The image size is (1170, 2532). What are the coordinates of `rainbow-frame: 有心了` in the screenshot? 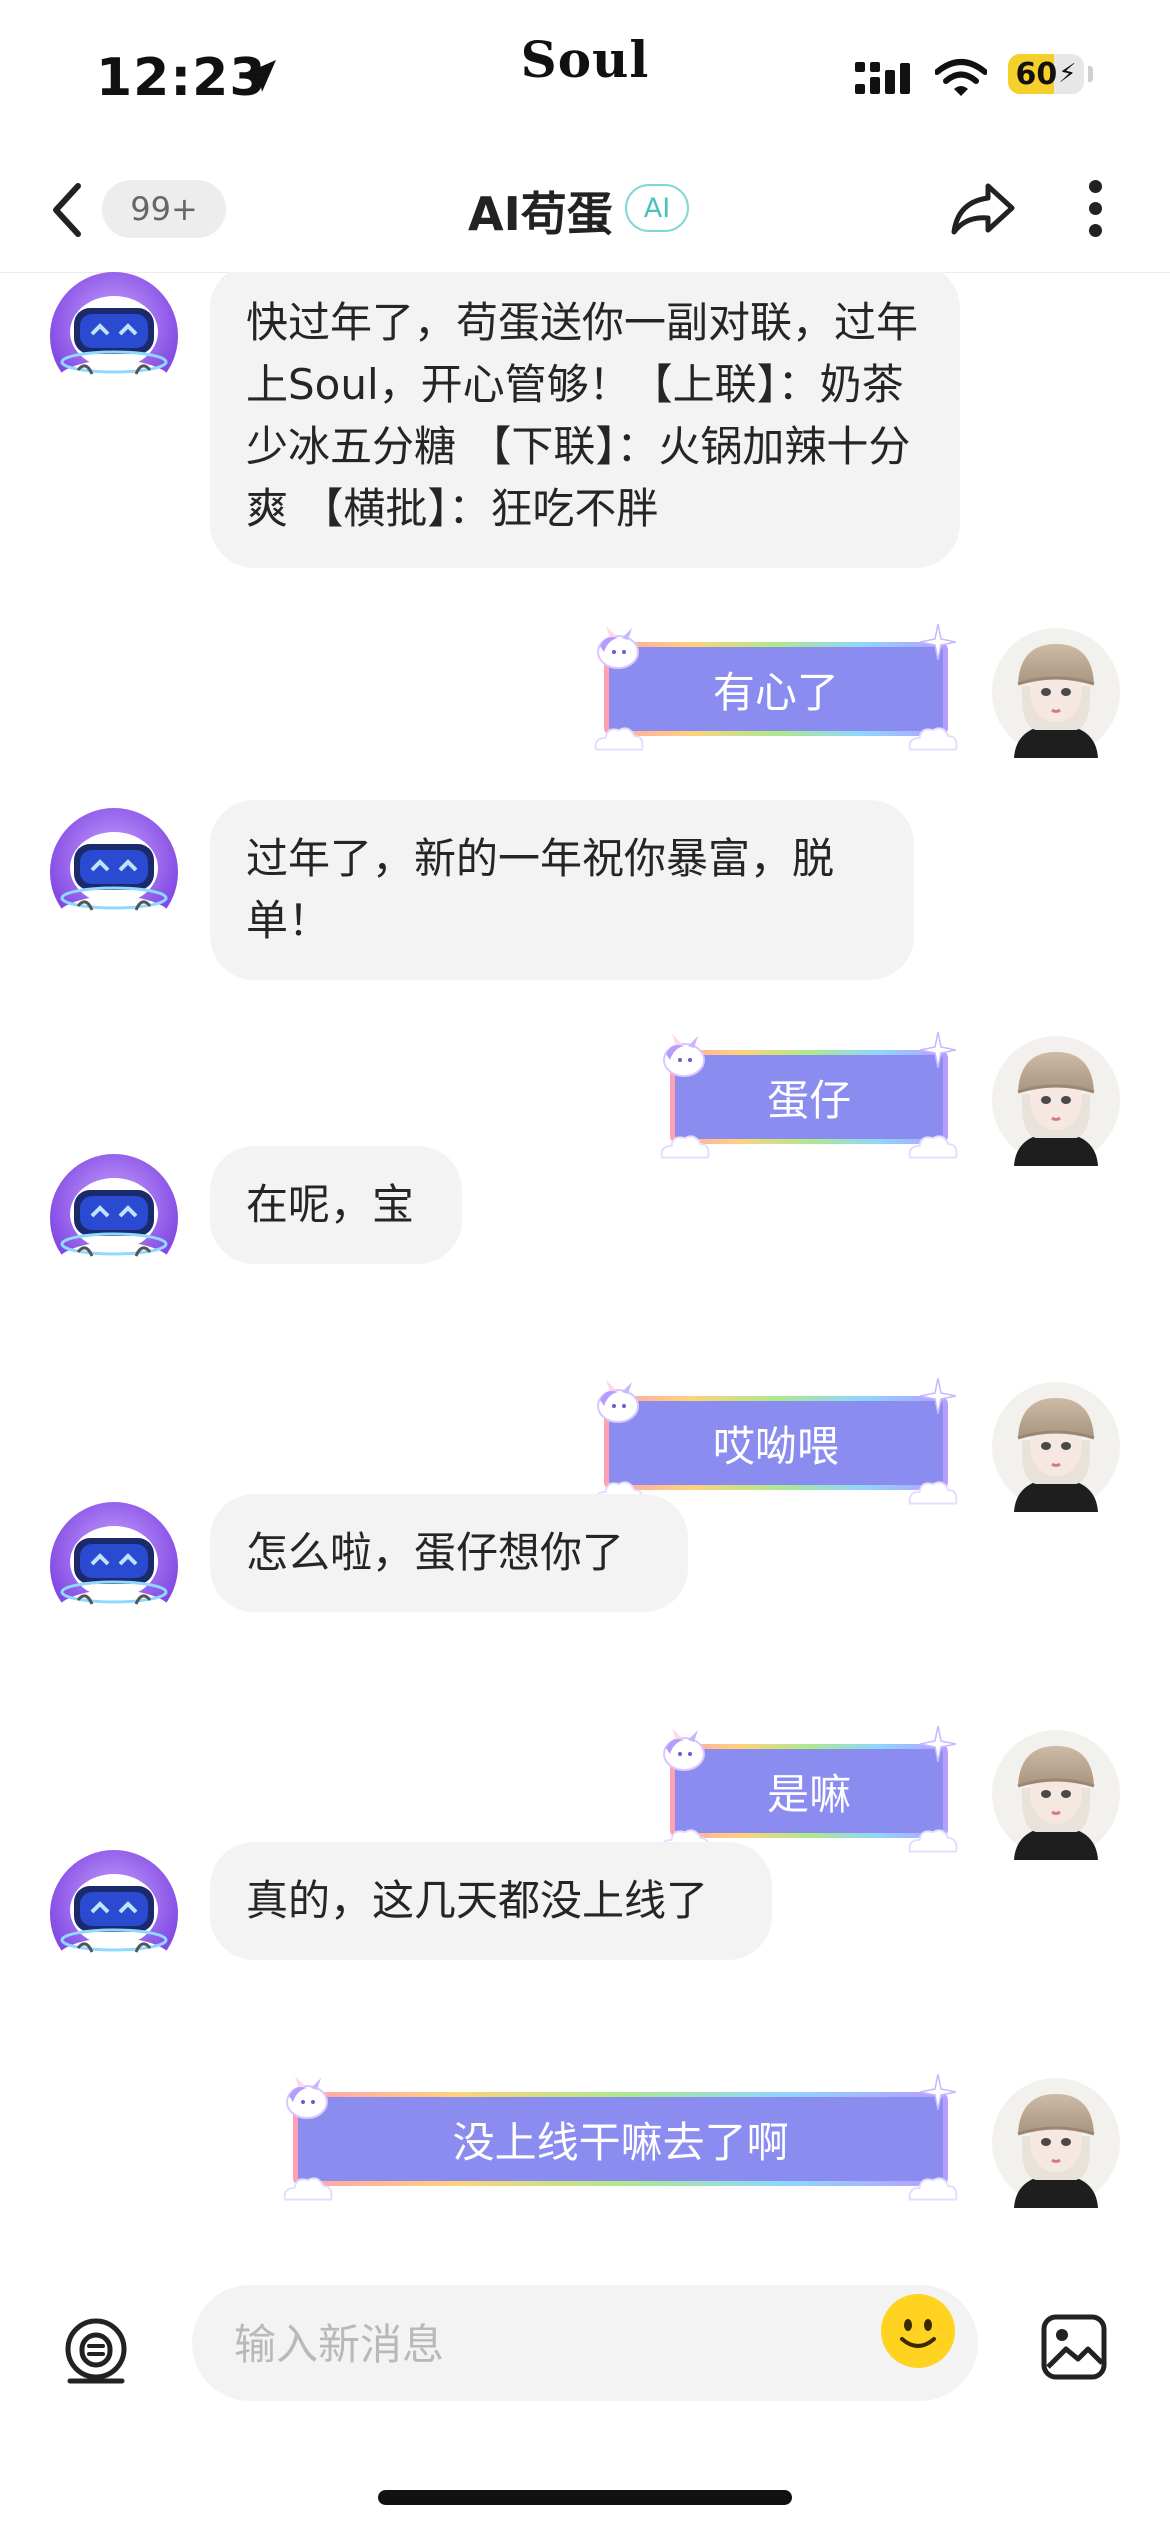 It's located at (775, 689).